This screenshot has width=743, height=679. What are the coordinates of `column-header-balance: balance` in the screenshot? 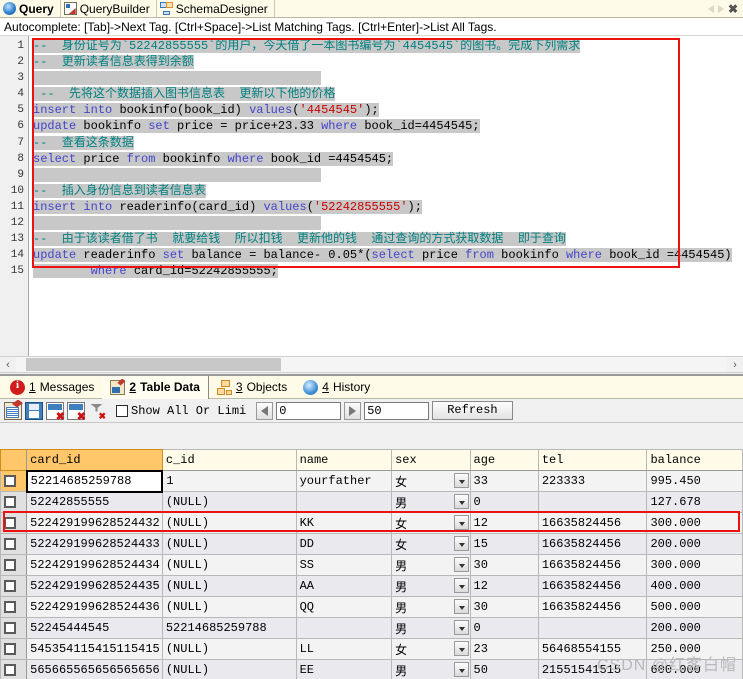 It's located at (694, 460).